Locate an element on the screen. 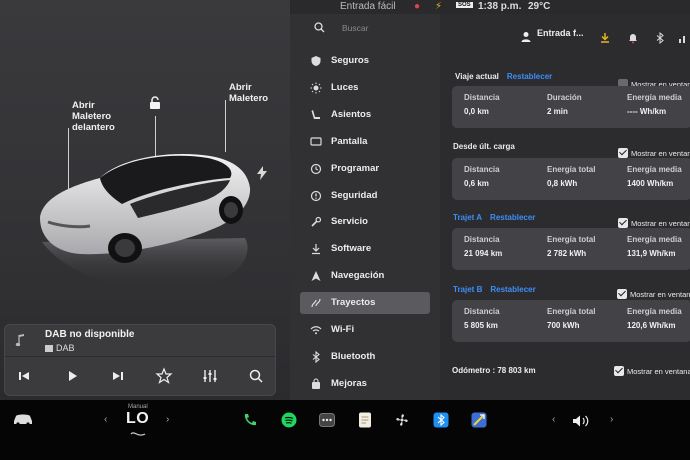 This screenshot has width=690, height=460. previous-track-icon is located at coordinates (24, 376).